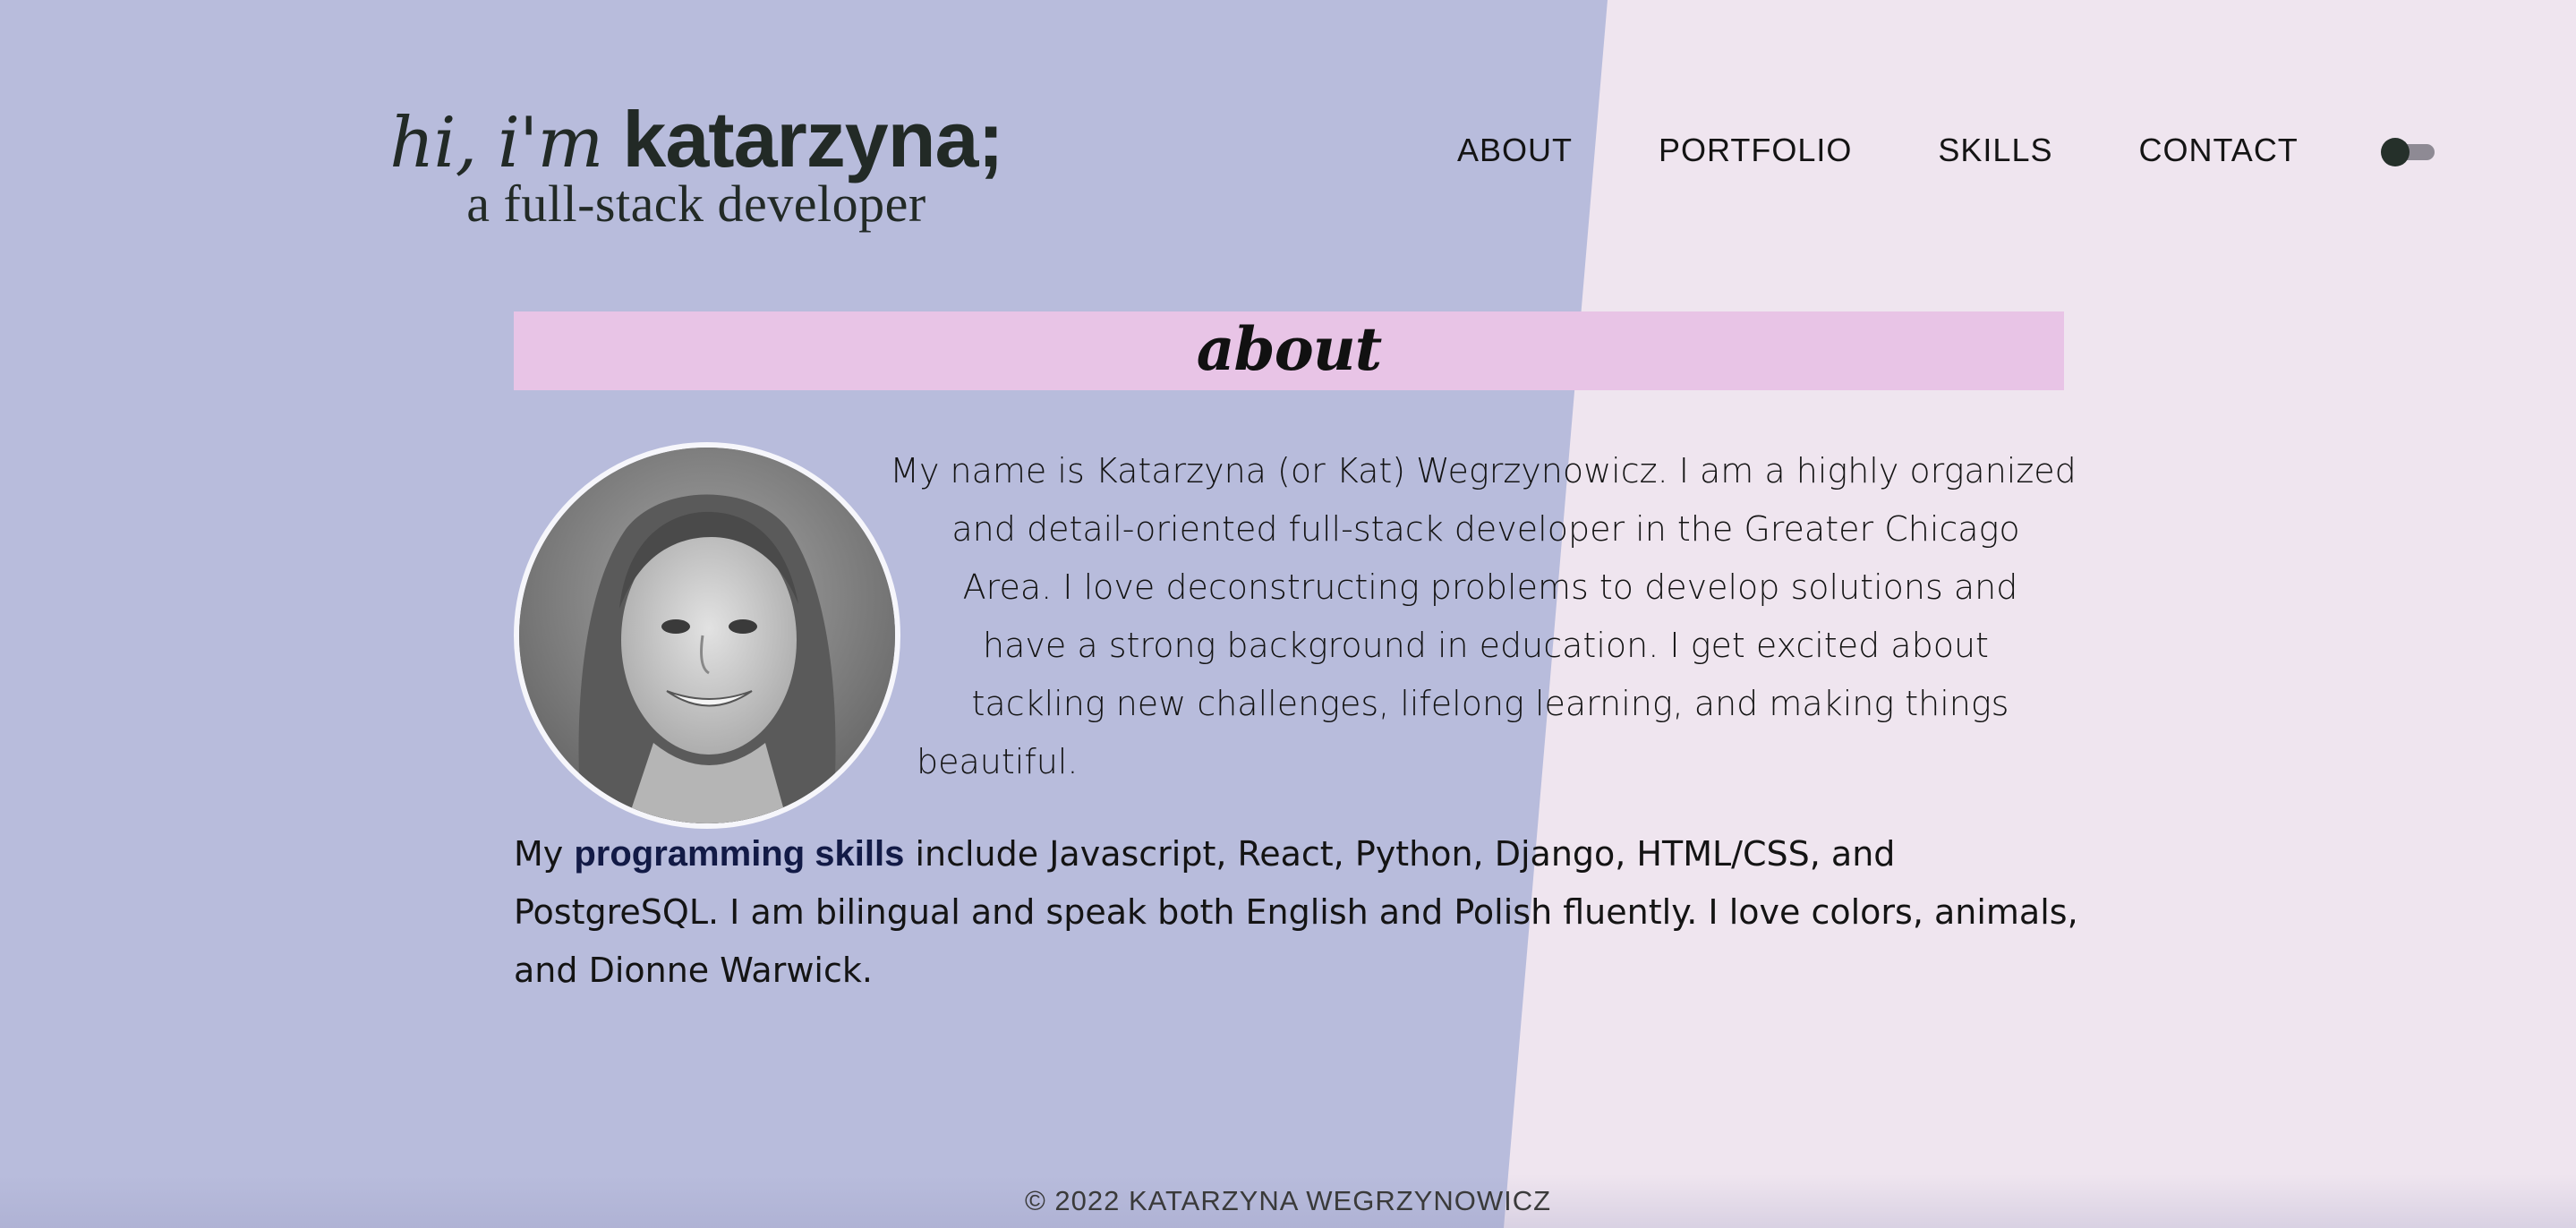 This screenshot has height=1228, width=2576. What do you see at coordinates (693, 971) in the screenshot?
I see `skills-line: and Dionne Warwick.` at bounding box center [693, 971].